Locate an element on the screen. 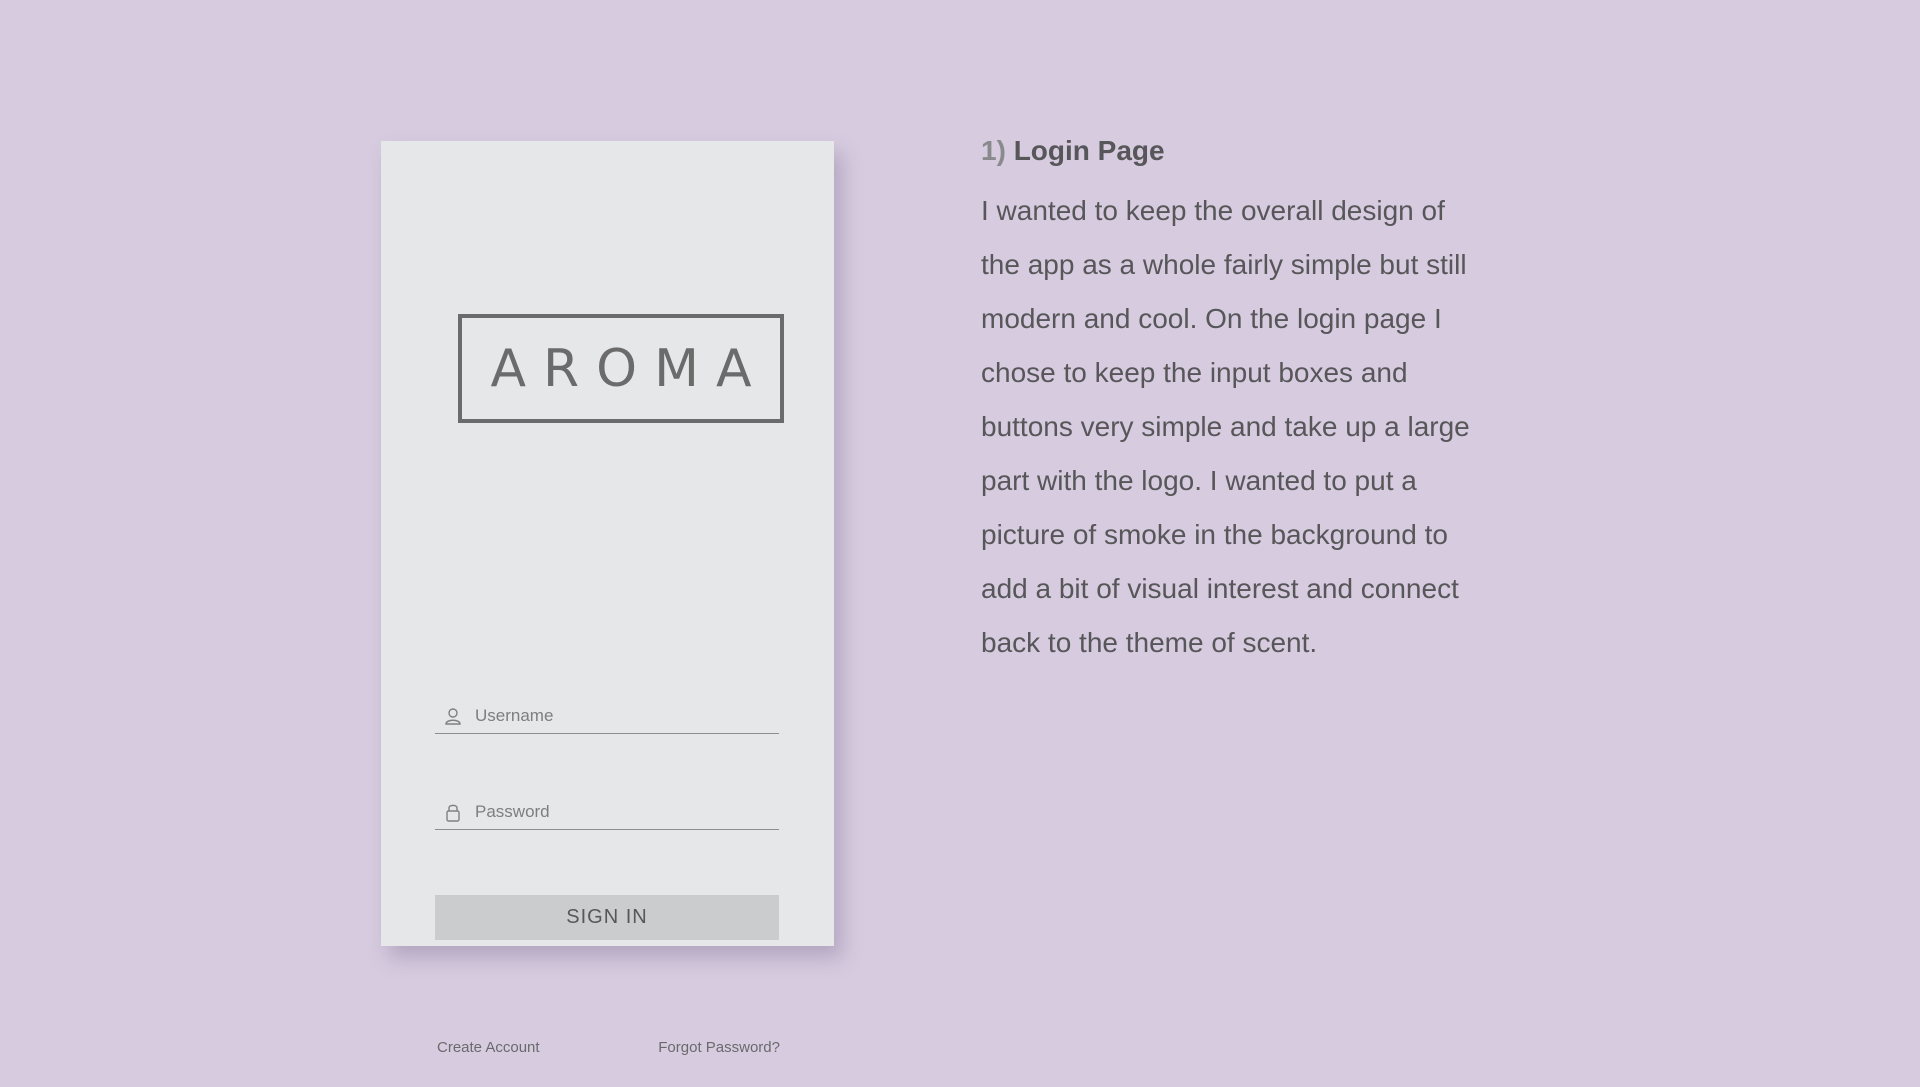  description-line: modern and cool. On the login page I is located at coordinates (1211, 318).